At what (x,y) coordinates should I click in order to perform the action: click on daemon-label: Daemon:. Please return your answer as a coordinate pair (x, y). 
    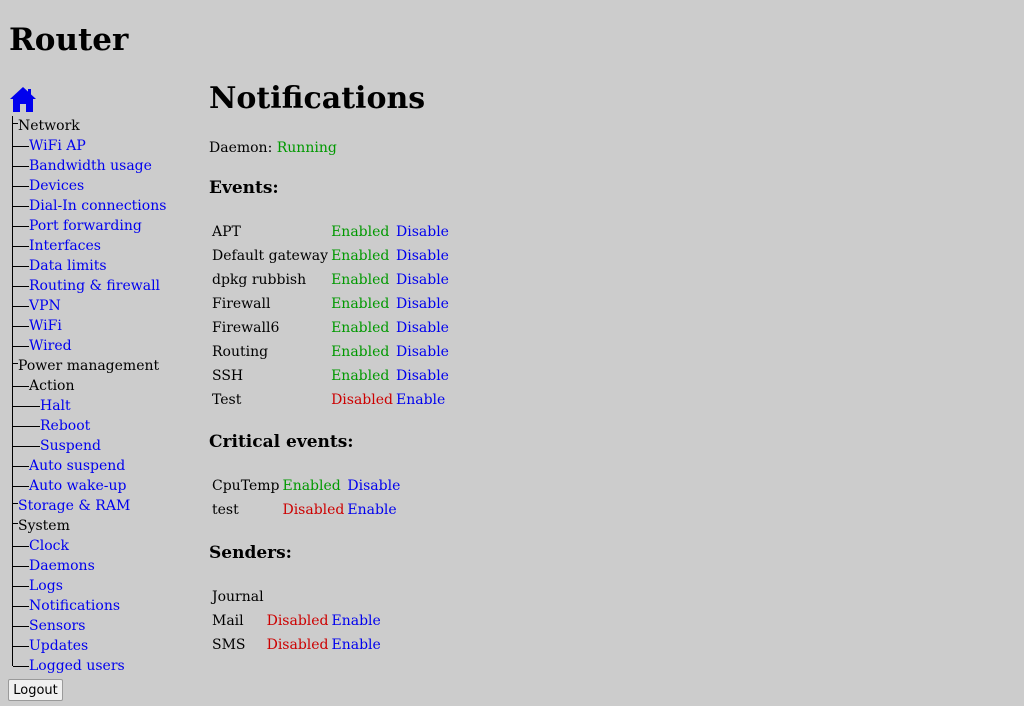
    Looking at the image, I should click on (241, 148).